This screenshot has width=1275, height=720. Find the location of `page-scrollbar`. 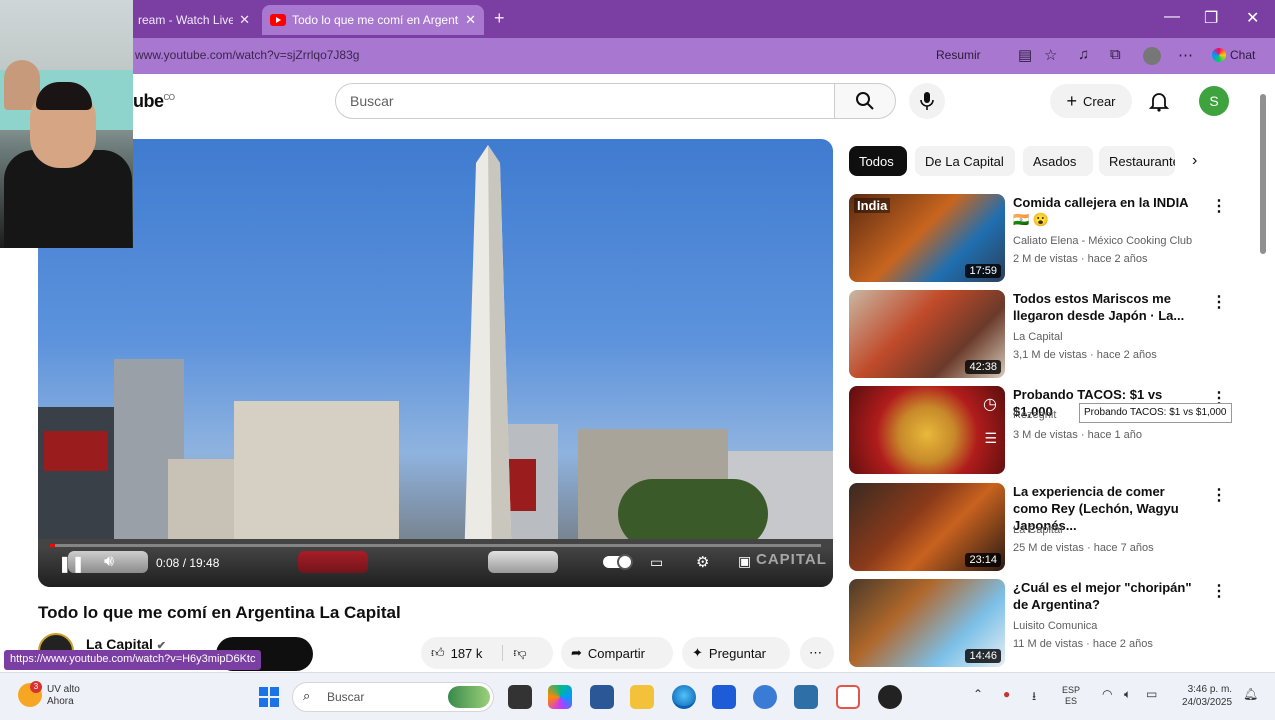

page-scrollbar is located at coordinates (1263, 378).